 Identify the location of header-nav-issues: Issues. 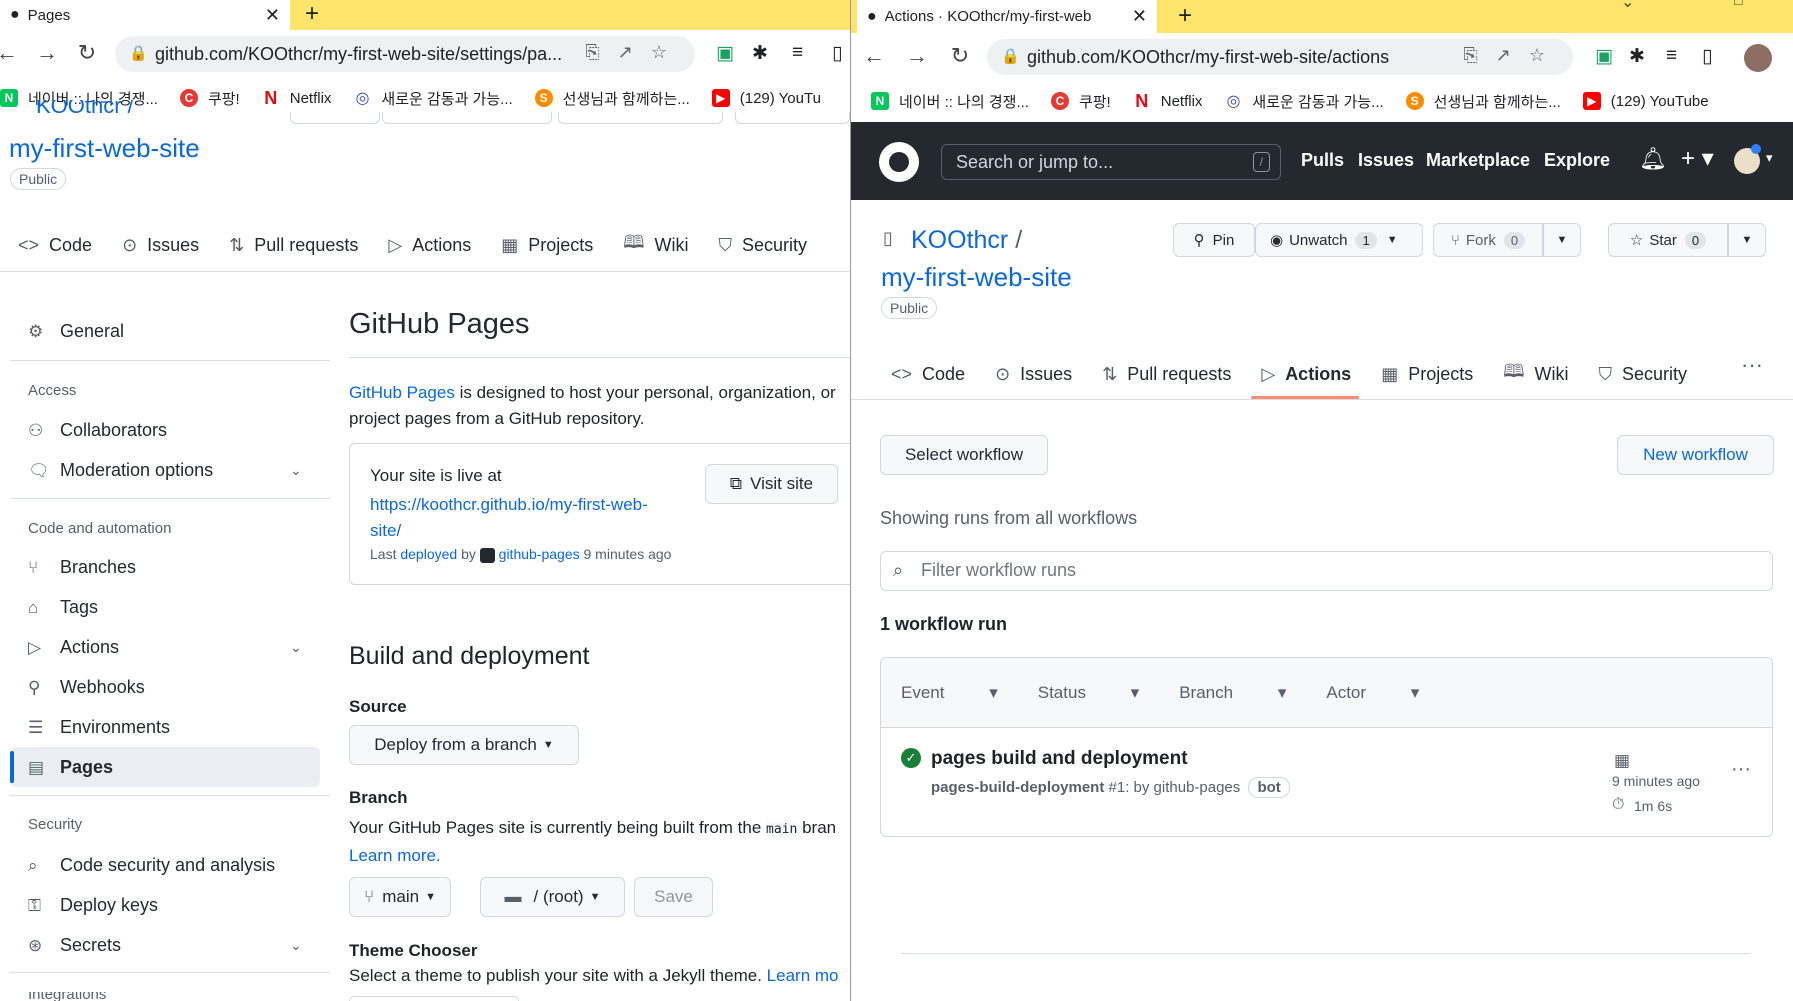
(1386, 160).